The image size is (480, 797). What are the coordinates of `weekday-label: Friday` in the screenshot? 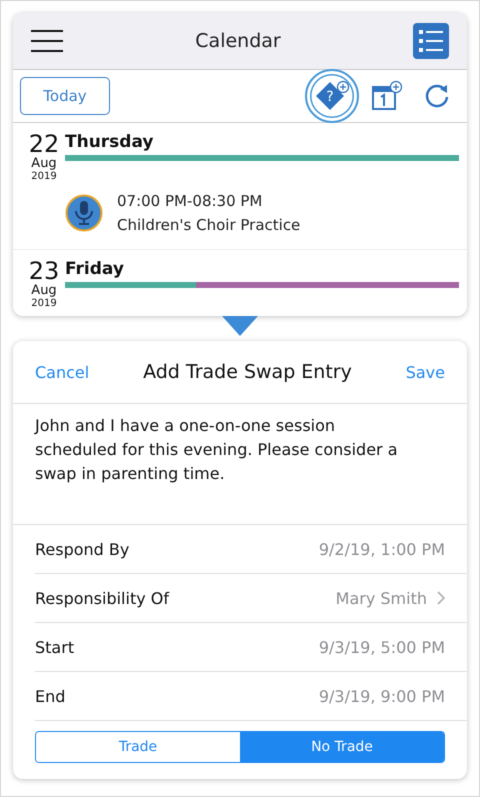 It's located at (95, 269).